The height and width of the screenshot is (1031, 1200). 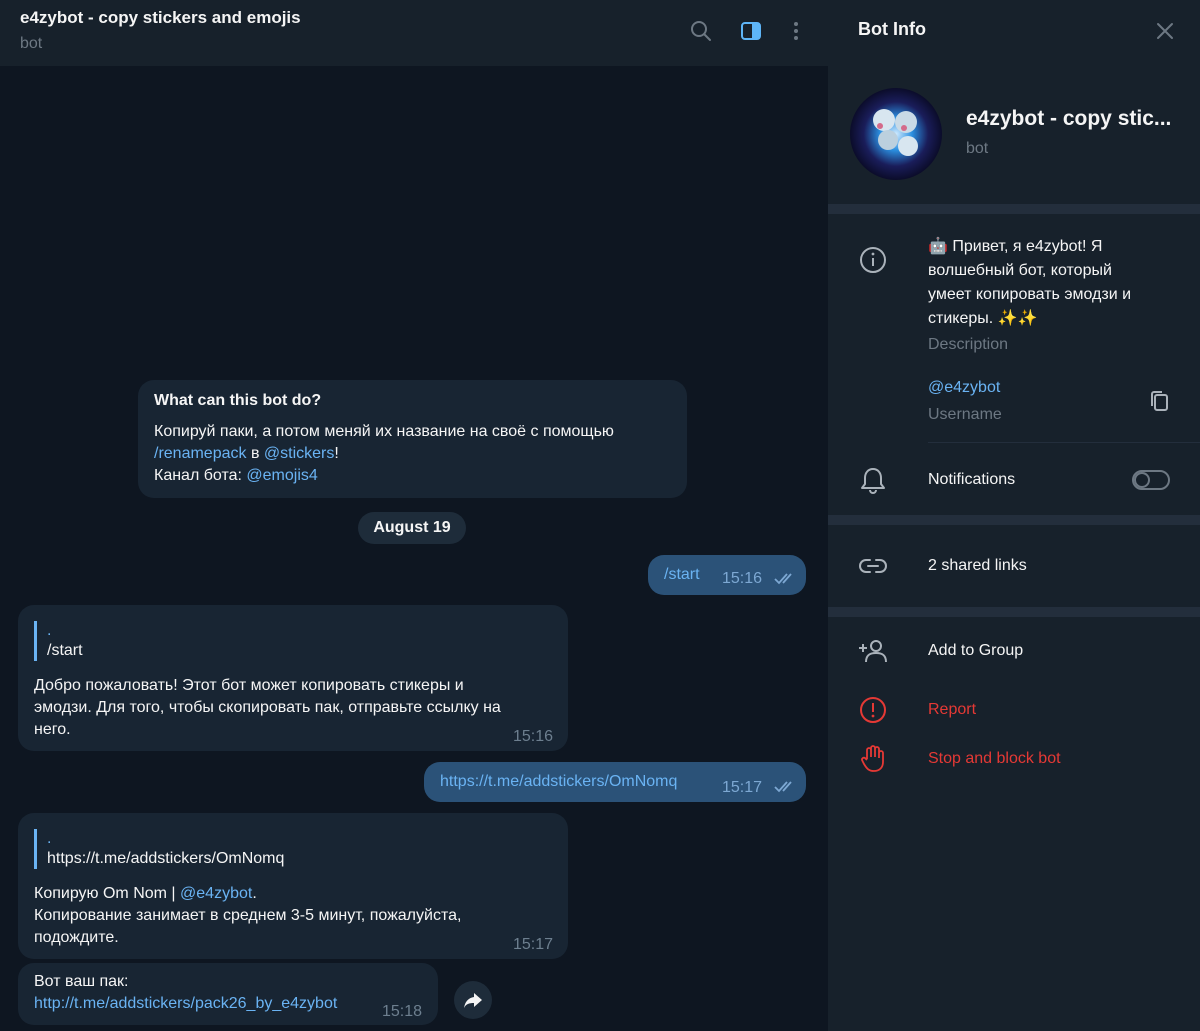 I want to click on message-text-punct: ., so click(x=254, y=893).